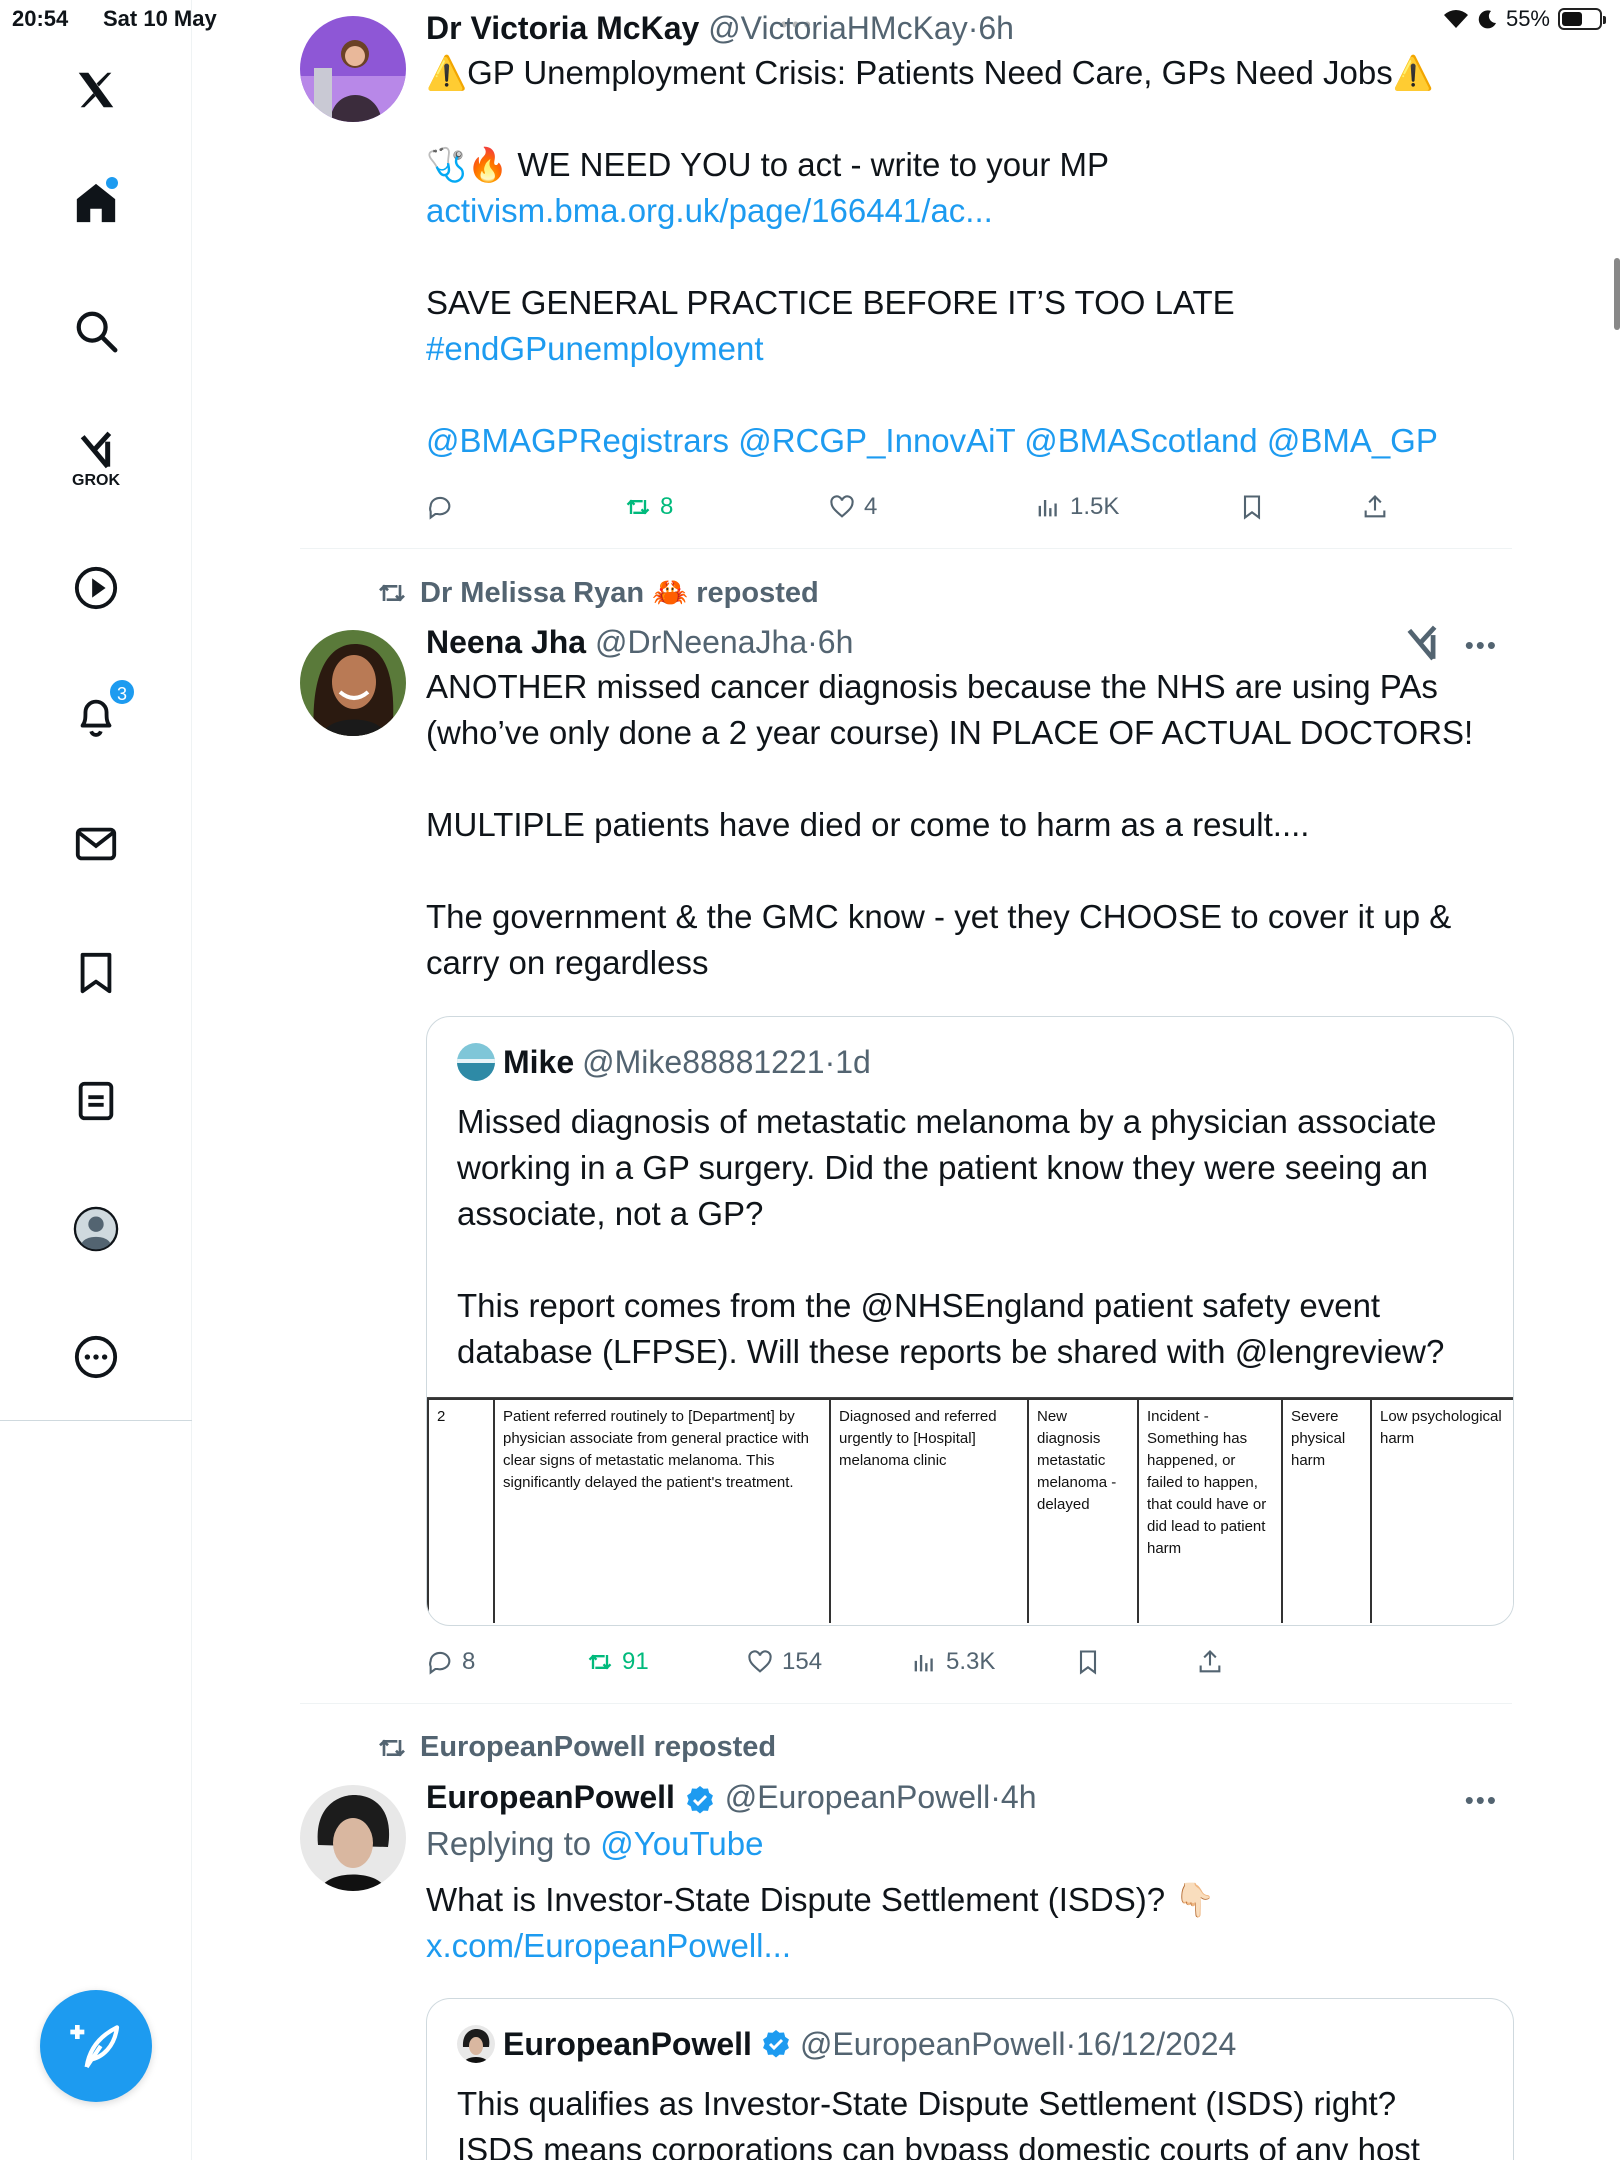 The image size is (1620, 2160). I want to click on sidebar-item-messages, so click(96, 844).